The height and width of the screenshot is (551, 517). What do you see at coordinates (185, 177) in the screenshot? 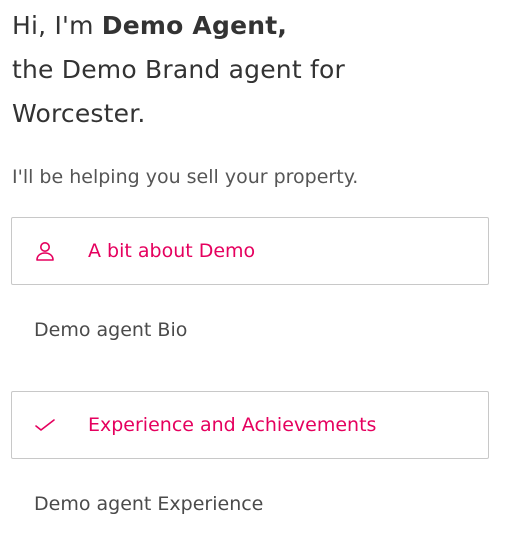
I see `intro-subtitle: I'll be helping you sell your property.` at bounding box center [185, 177].